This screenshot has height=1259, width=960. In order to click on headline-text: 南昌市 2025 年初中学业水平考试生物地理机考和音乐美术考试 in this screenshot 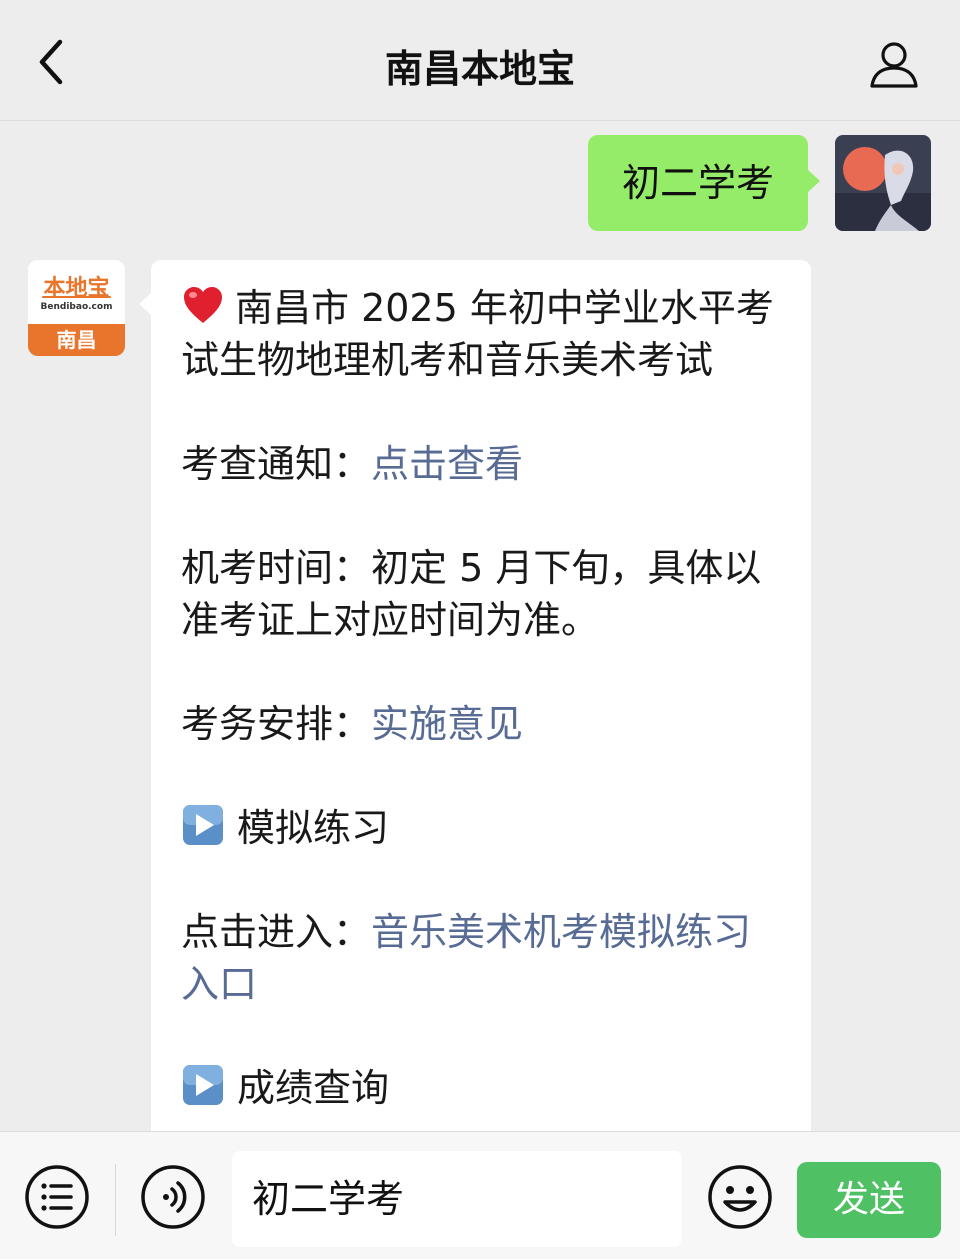, I will do `click(477, 334)`.